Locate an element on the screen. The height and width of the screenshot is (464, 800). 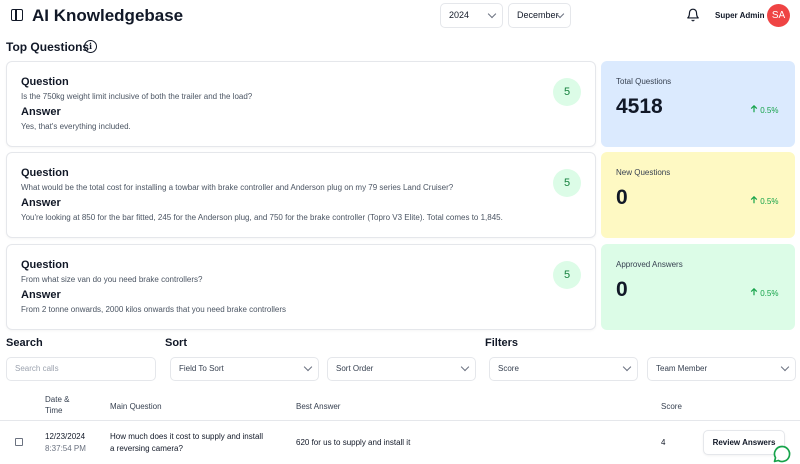
year-select: 2024 is located at coordinates (471, 15).